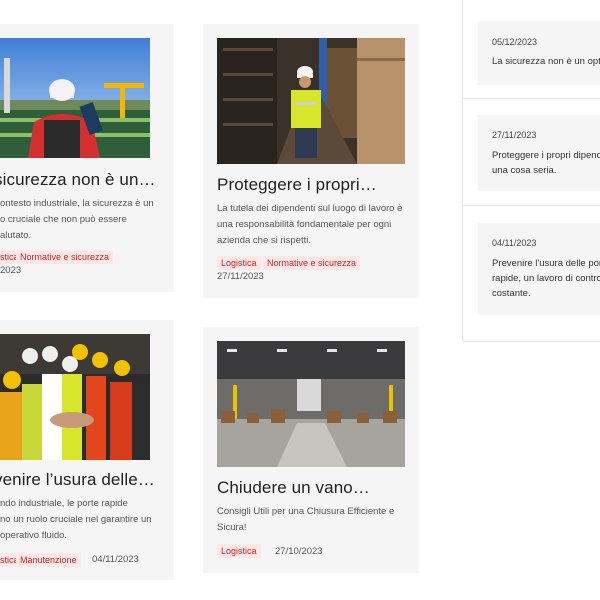 The width and height of the screenshot is (600, 600). I want to click on recent-post-item: 05/12/2023 La sicurezza non è un optio, so click(539, 53).